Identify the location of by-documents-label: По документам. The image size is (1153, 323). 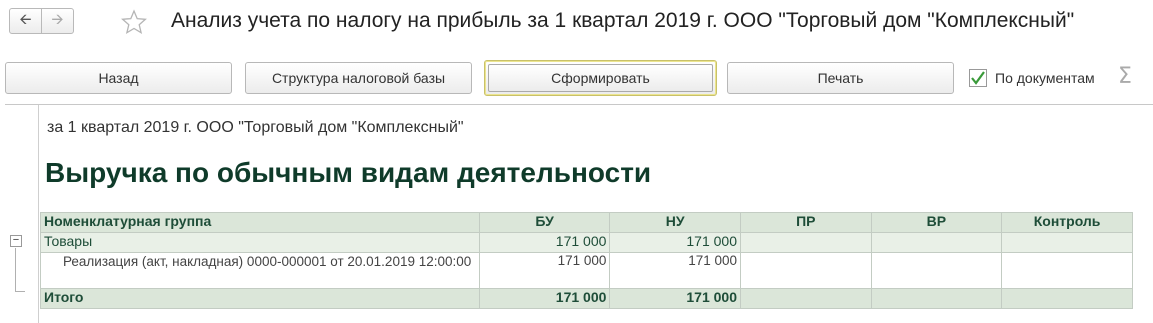
(1045, 78).